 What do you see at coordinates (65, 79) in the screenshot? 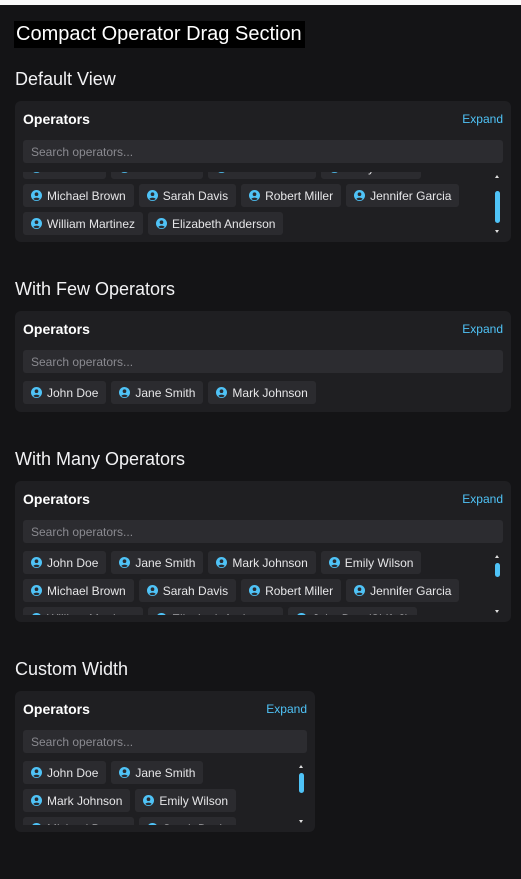
I see `section-title-default-view: Default View` at bounding box center [65, 79].